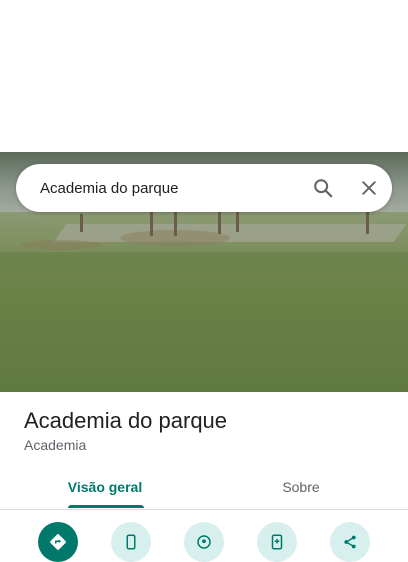  What do you see at coordinates (170, 188) in the screenshot?
I see `search-input: Academia do parque` at bounding box center [170, 188].